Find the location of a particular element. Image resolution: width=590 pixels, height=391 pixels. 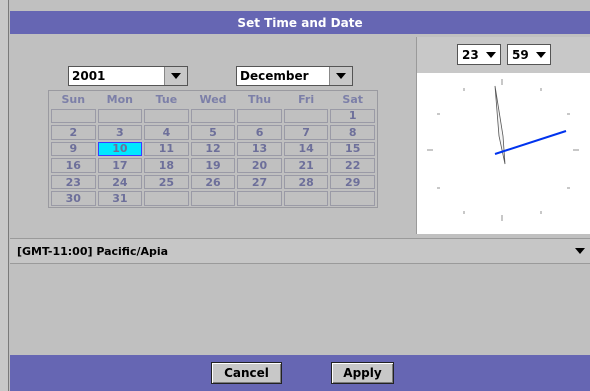

day-cell: 18 is located at coordinates (166, 165).